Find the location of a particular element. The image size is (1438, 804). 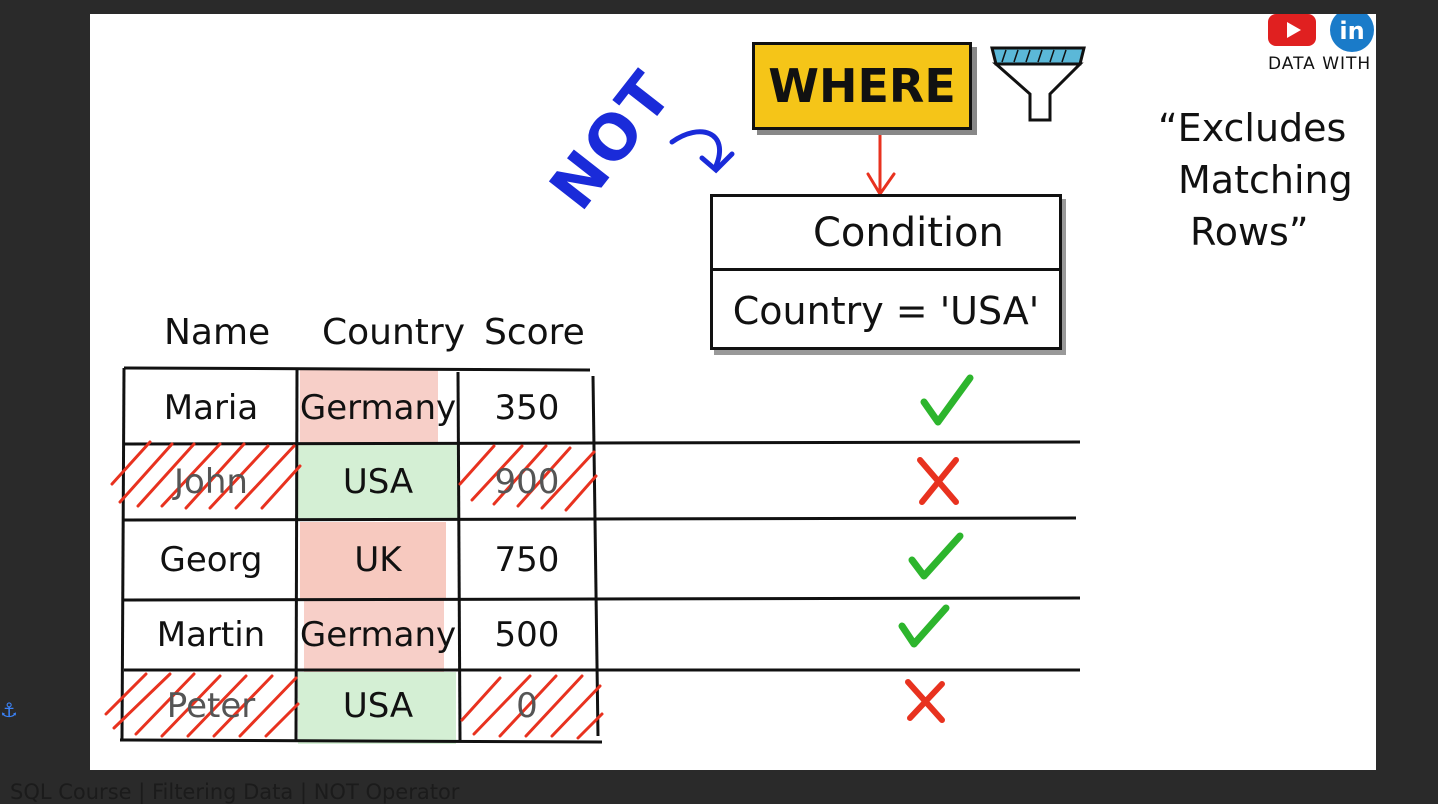

cell-name: John is located at coordinates (211, 482).